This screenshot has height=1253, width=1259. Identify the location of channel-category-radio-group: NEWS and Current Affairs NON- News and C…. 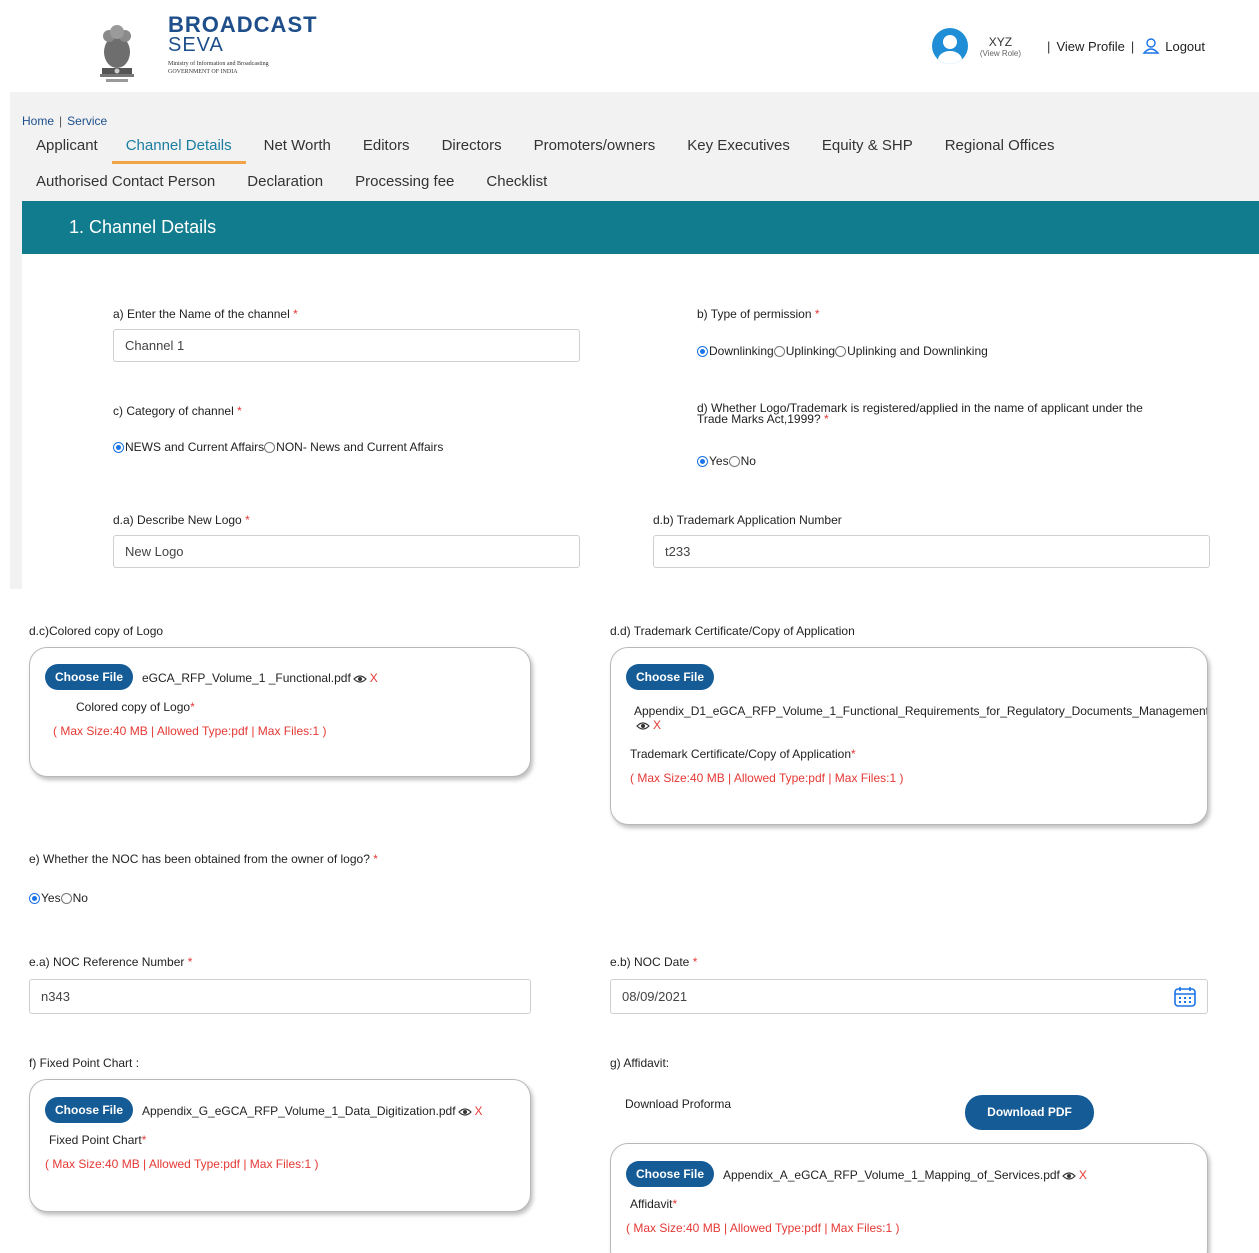
(278, 447).